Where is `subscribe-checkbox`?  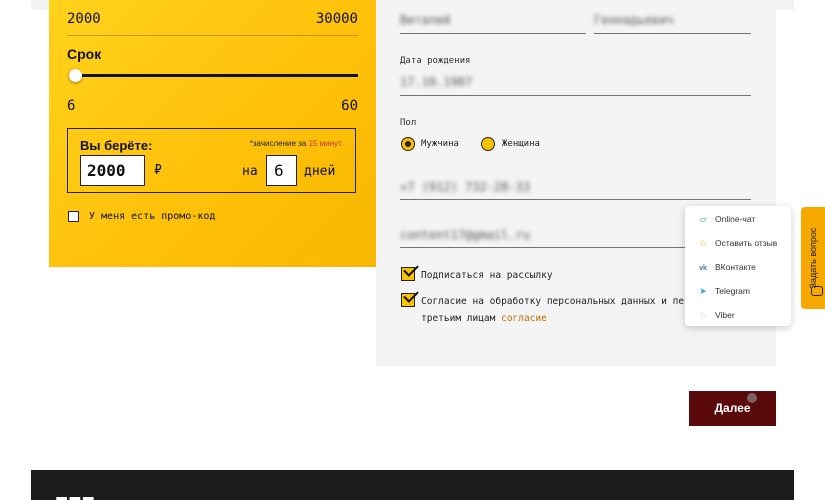
subscribe-checkbox is located at coordinates (408, 274).